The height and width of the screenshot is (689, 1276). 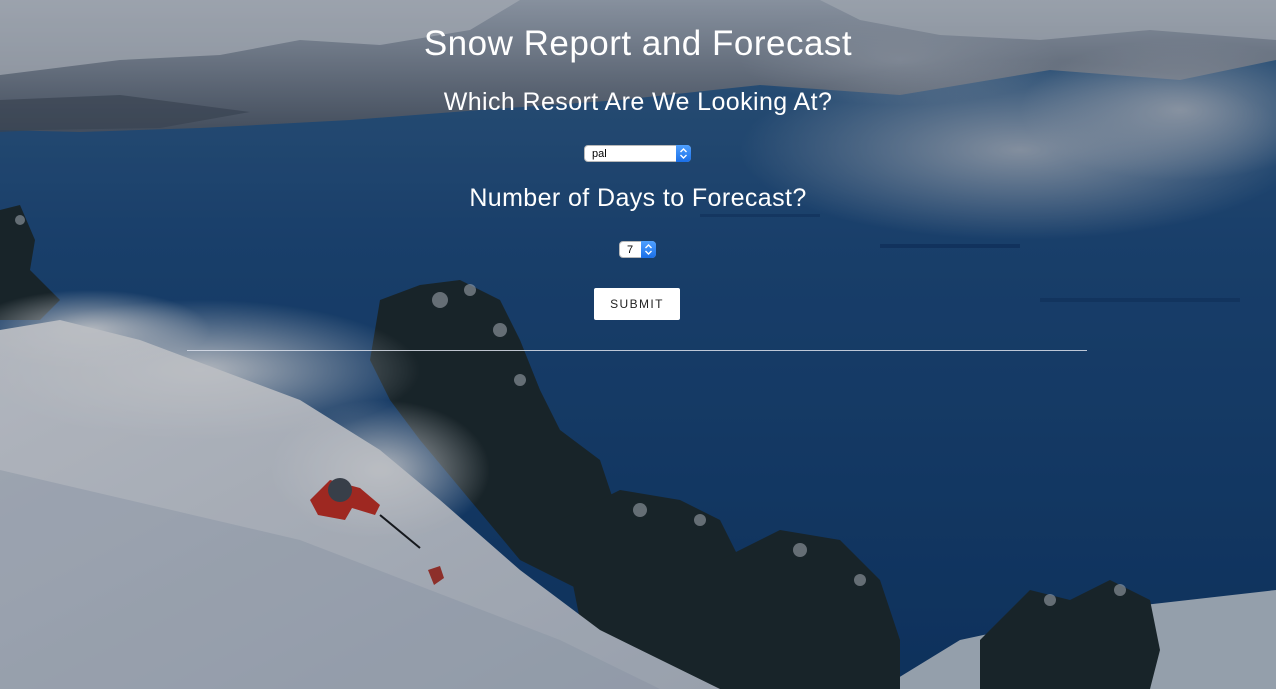 What do you see at coordinates (637, 304) in the screenshot?
I see `submit-button: SUBMIT` at bounding box center [637, 304].